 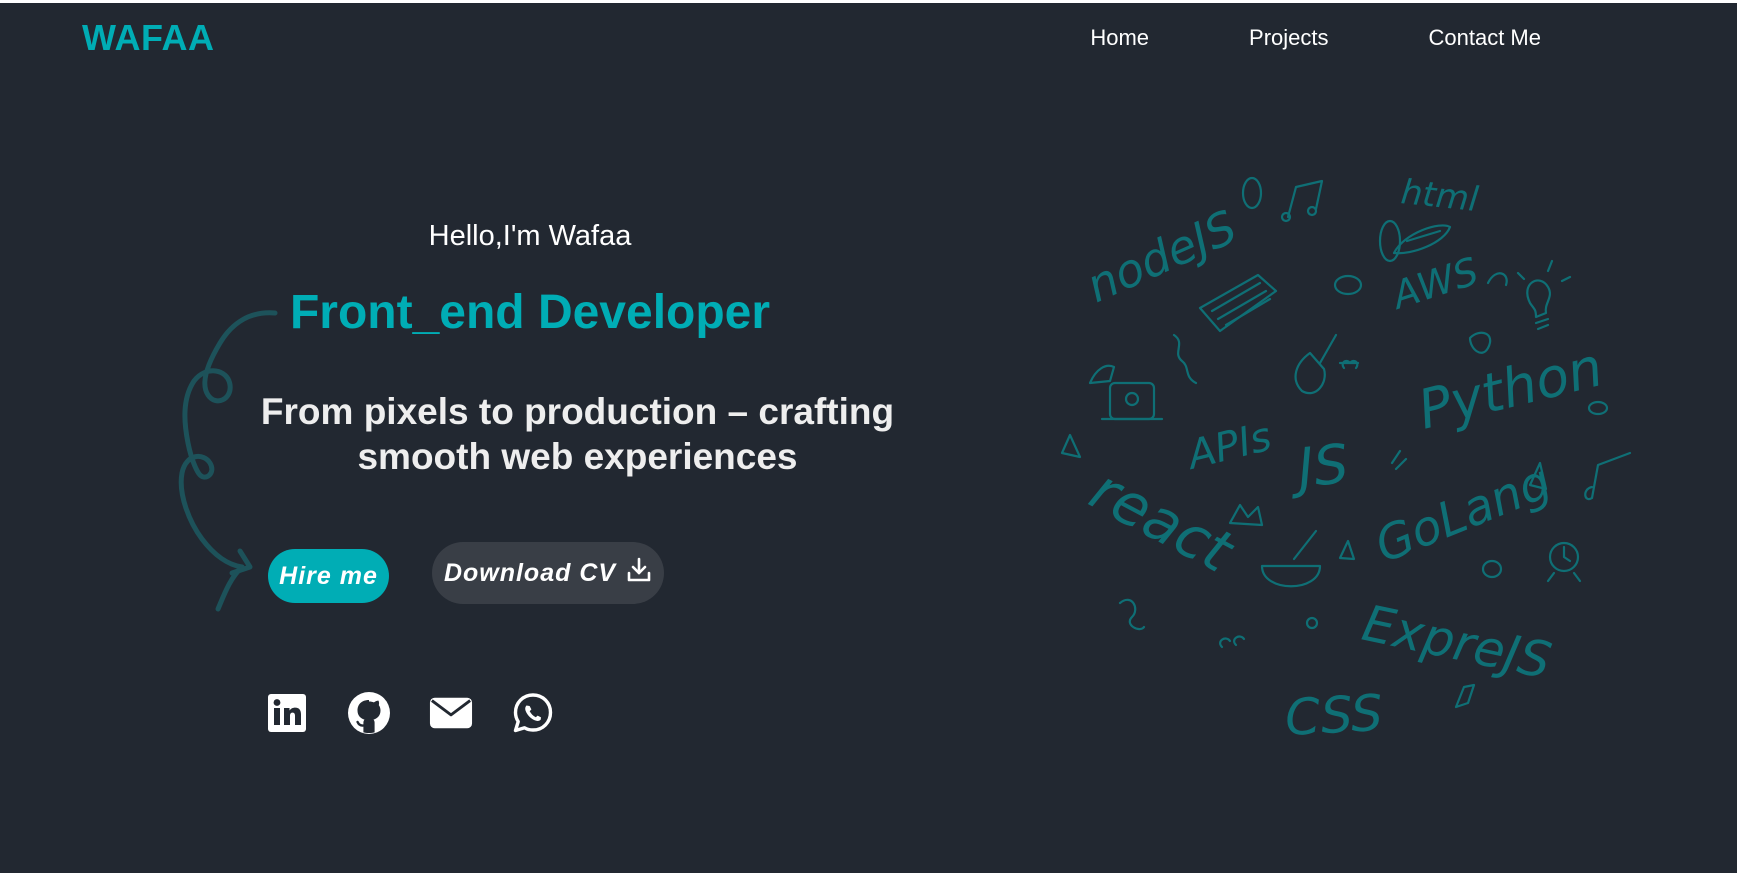 What do you see at coordinates (1291, 576) in the screenshot?
I see `doodle-bowl-icon` at bounding box center [1291, 576].